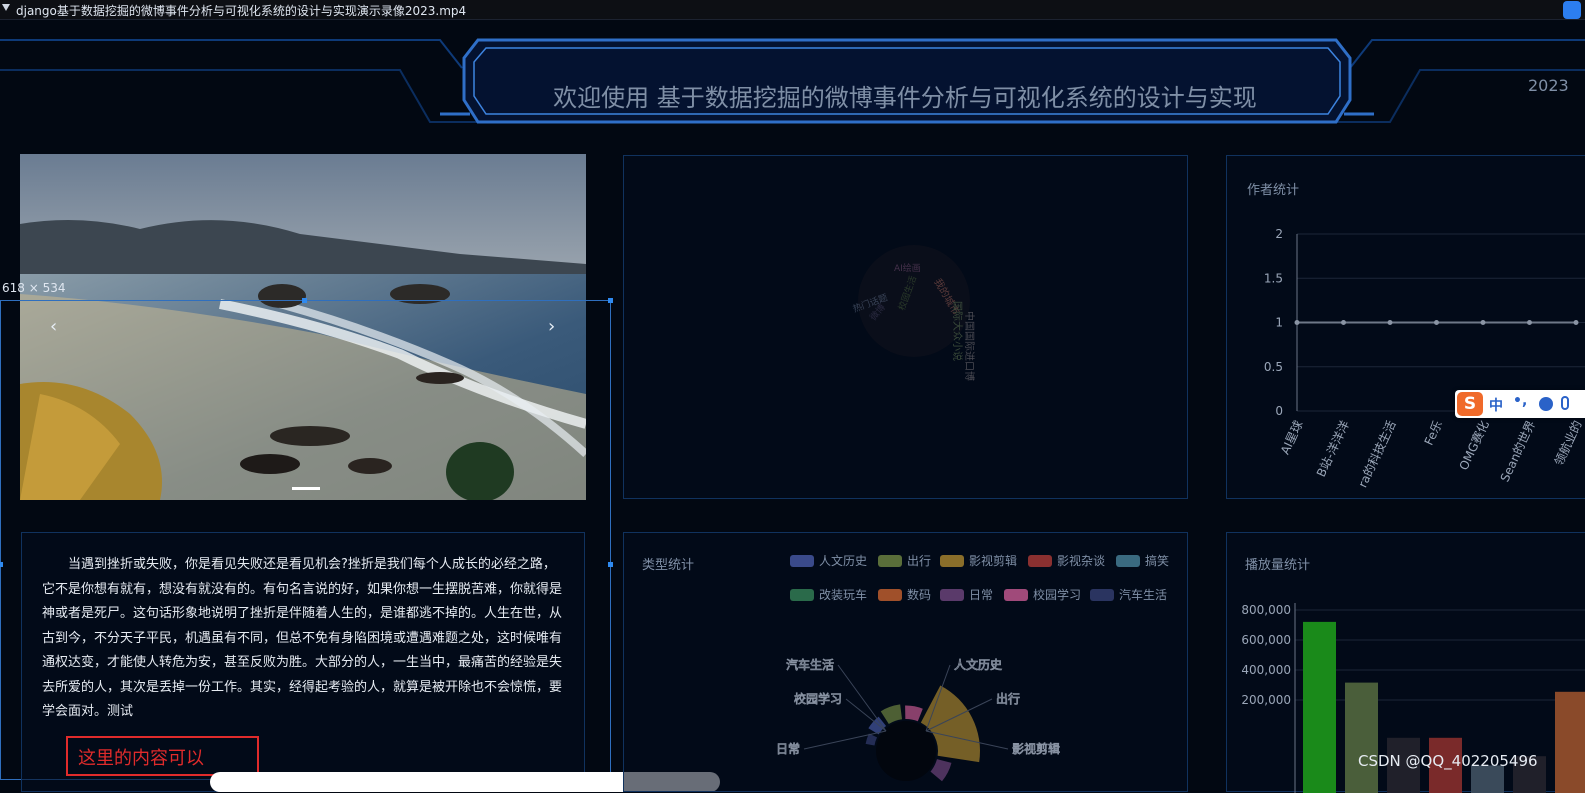 The image size is (1585, 793). I want to click on legend-item: 影视剪辑, so click(979, 560).